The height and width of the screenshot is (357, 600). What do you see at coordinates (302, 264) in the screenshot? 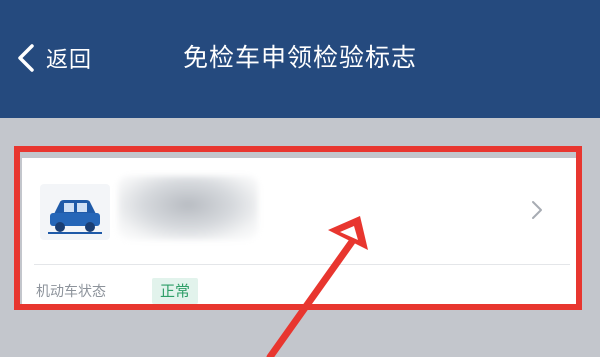
I see `card-divider` at bounding box center [302, 264].